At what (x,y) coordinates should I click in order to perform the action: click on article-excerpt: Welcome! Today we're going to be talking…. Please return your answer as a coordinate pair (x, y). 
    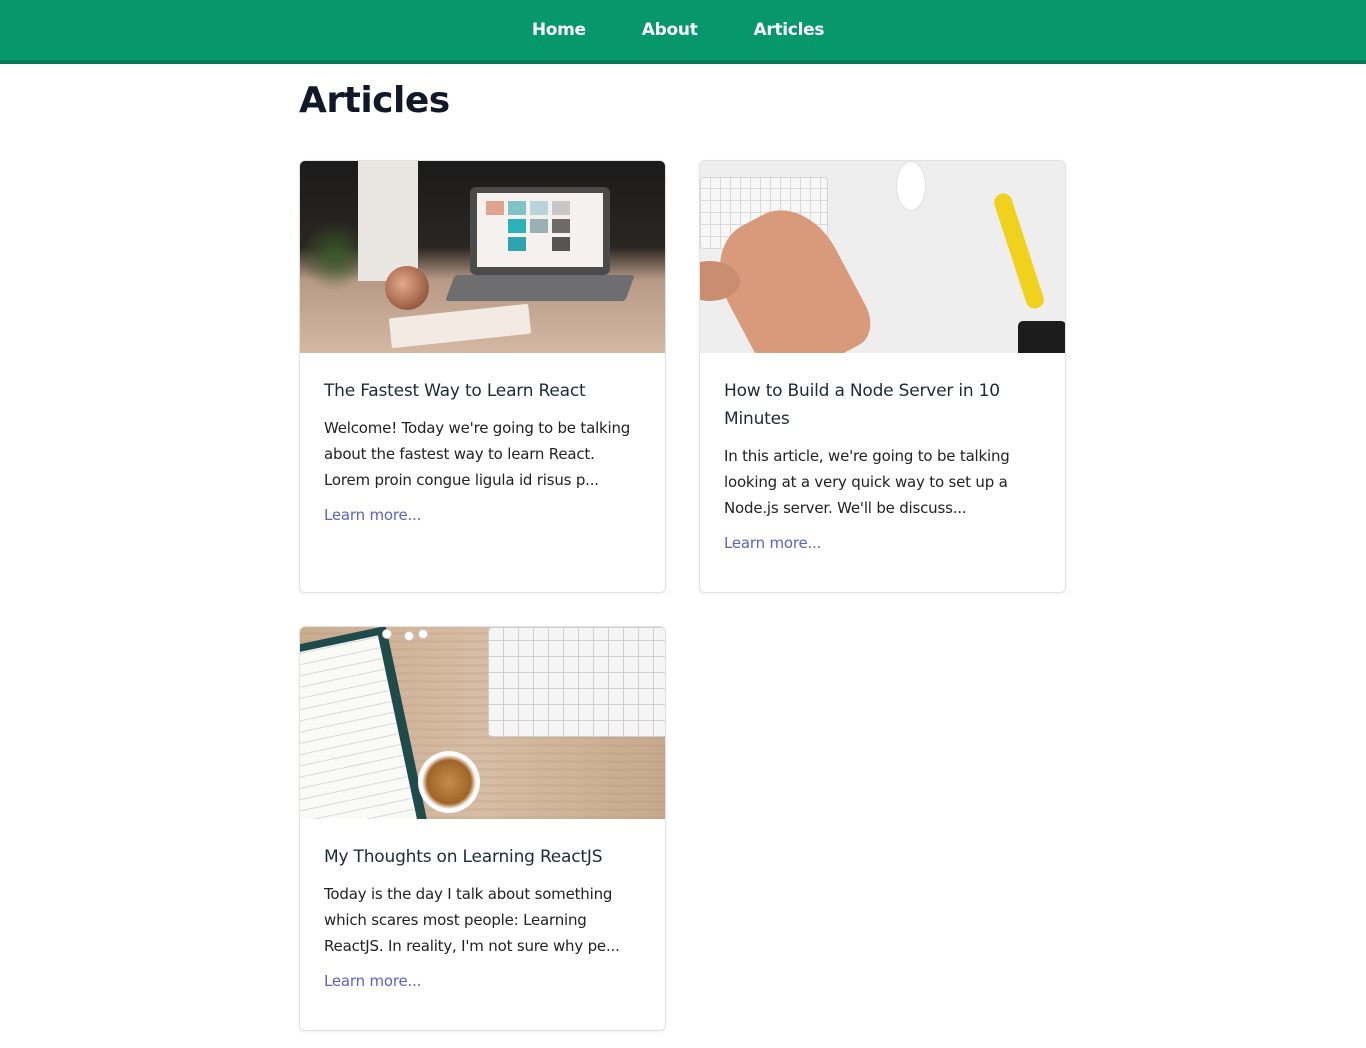
    Looking at the image, I should click on (477, 454).